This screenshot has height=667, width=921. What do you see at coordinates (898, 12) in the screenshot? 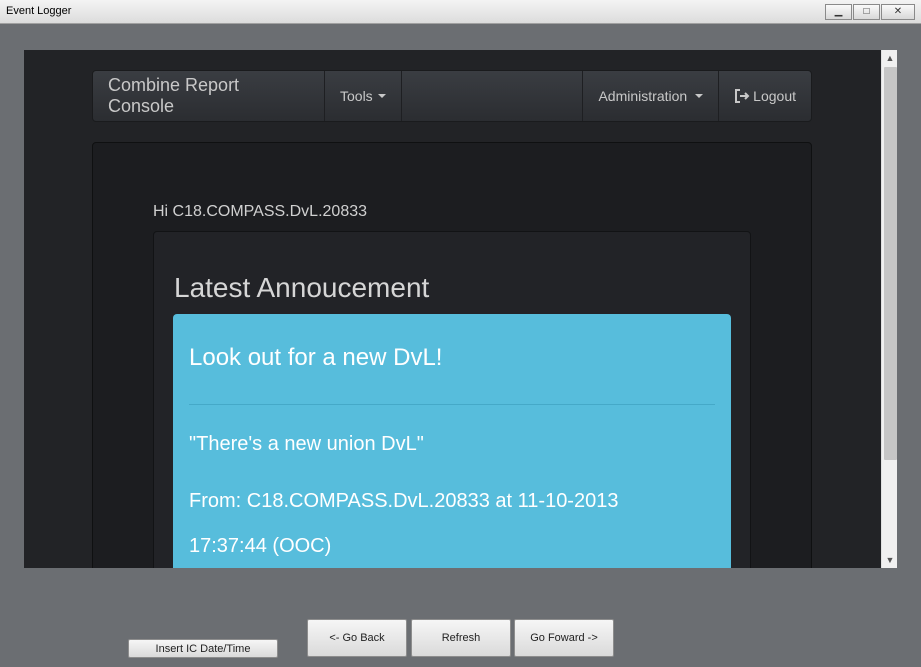
I see `close-icon: ✕` at bounding box center [898, 12].